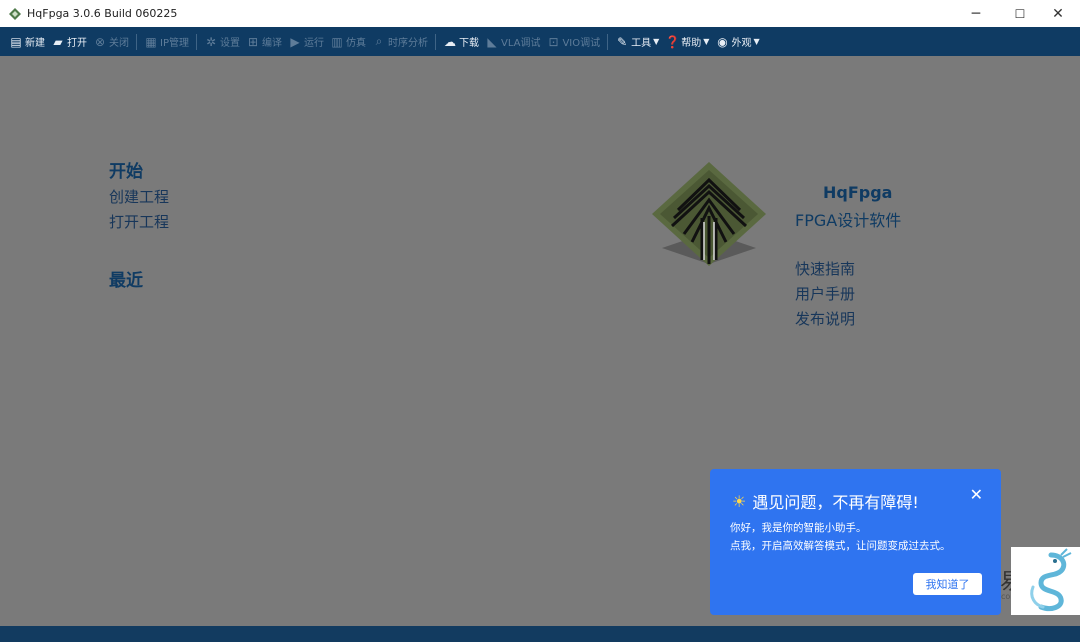 This screenshot has width=1080, height=642. I want to click on toolbar-label: 编译, so click(271, 43).